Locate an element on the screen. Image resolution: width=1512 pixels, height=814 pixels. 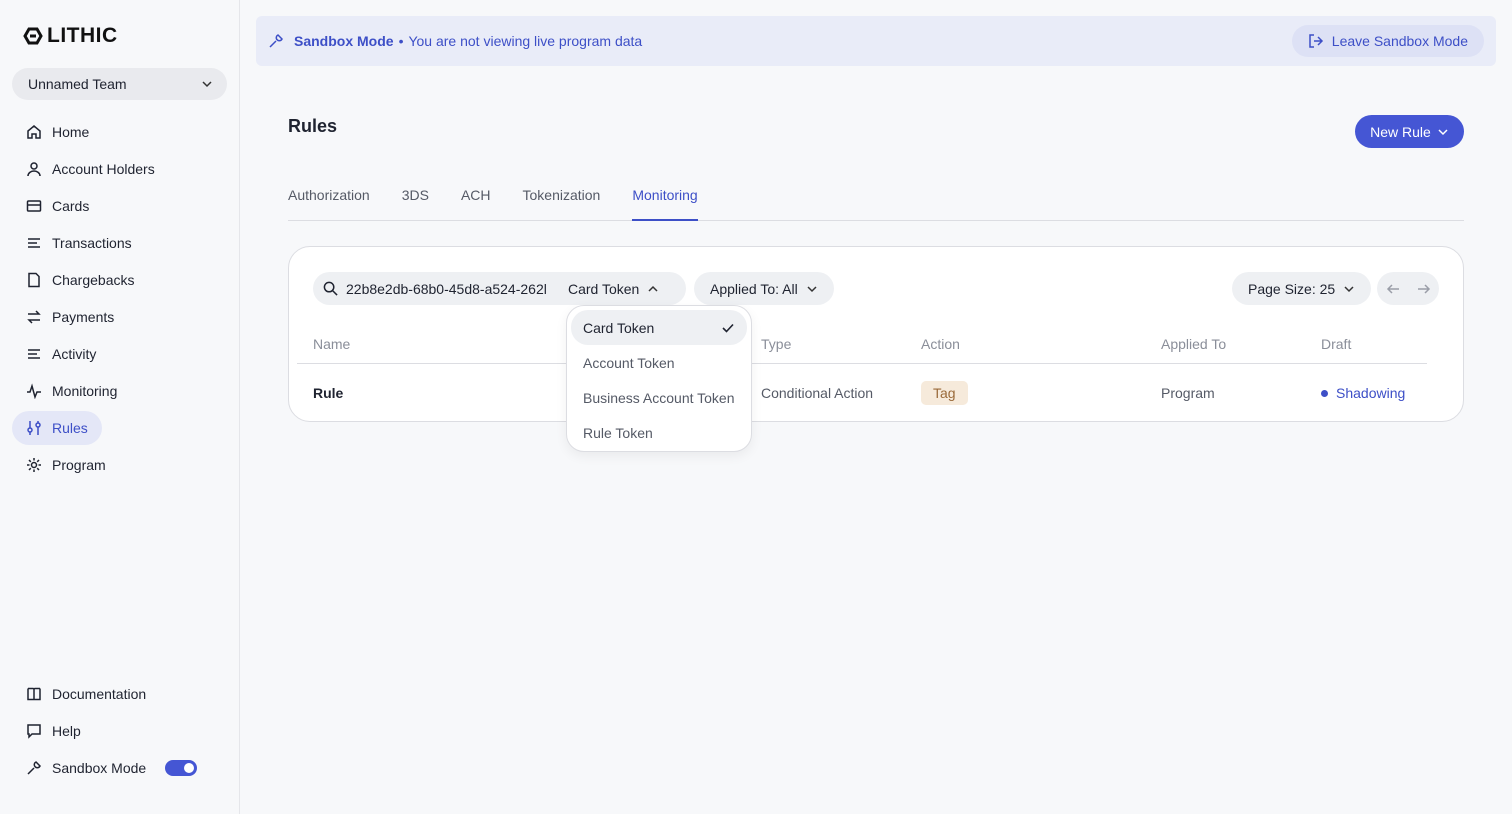
sidebar-item-label: Chargebacks is located at coordinates (93, 280).